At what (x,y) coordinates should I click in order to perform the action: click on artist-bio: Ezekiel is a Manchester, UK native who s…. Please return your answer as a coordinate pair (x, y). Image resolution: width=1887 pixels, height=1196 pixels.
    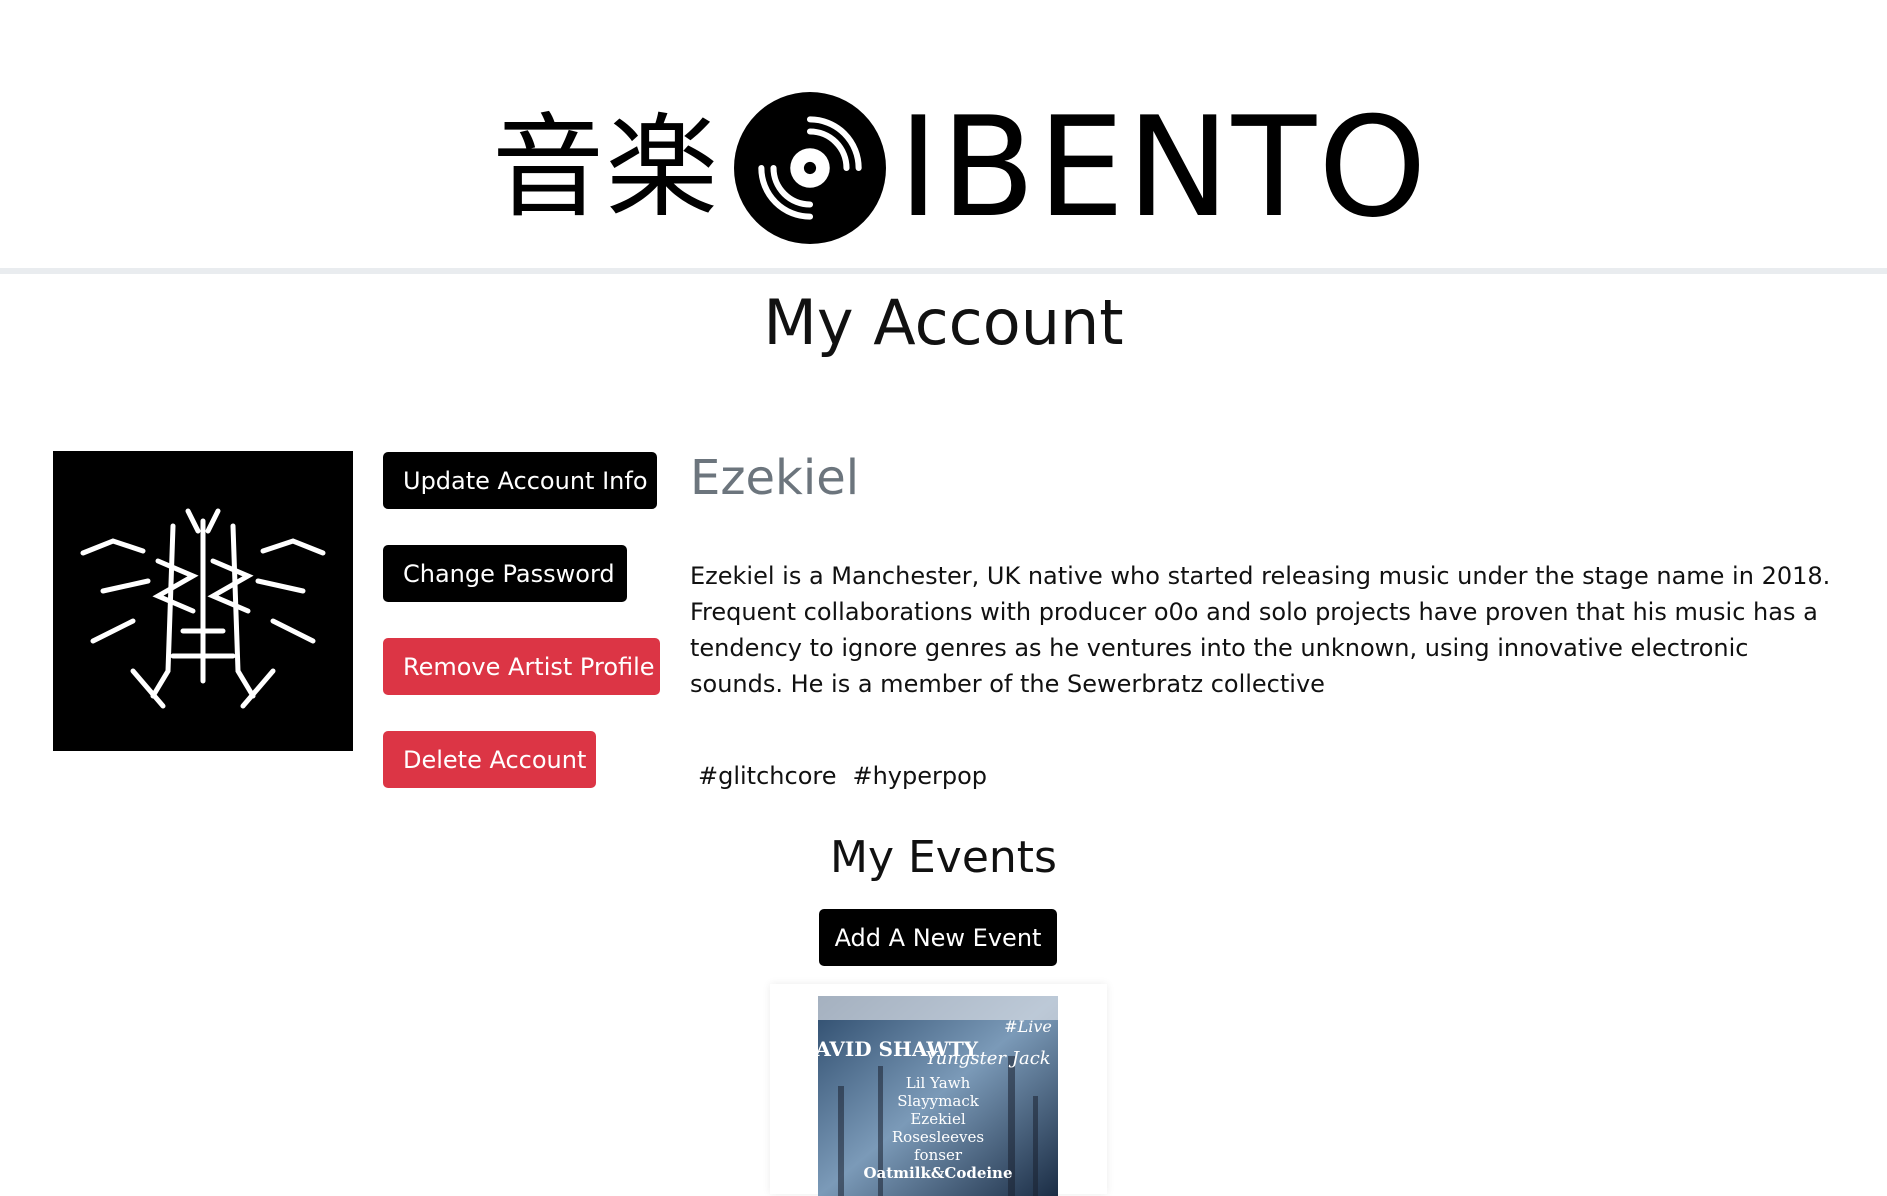
    Looking at the image, I should click on (1260, 630).